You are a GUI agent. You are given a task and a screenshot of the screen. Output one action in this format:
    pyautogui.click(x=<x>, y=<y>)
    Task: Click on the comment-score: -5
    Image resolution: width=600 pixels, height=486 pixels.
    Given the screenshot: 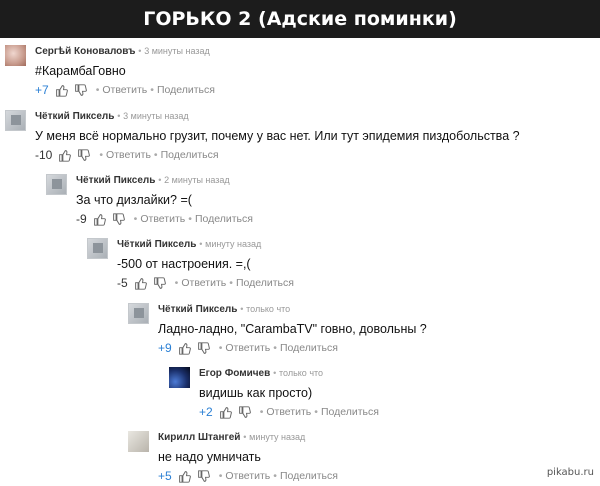 What is the action you would take?
    pyautogui.click(x=122, y=283)
    